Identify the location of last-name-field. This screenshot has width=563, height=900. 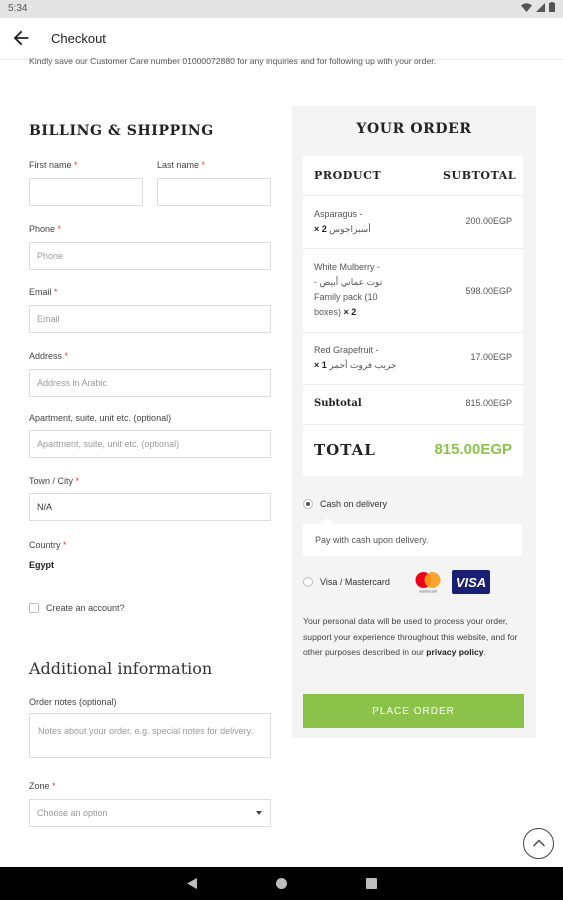
(214, 192).